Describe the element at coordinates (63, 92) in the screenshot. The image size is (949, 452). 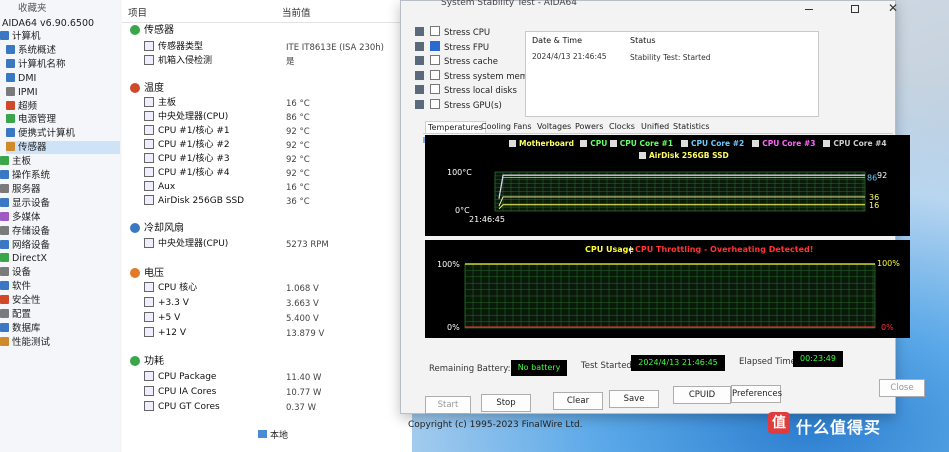
I see `tree-item: IPMI` at that location.